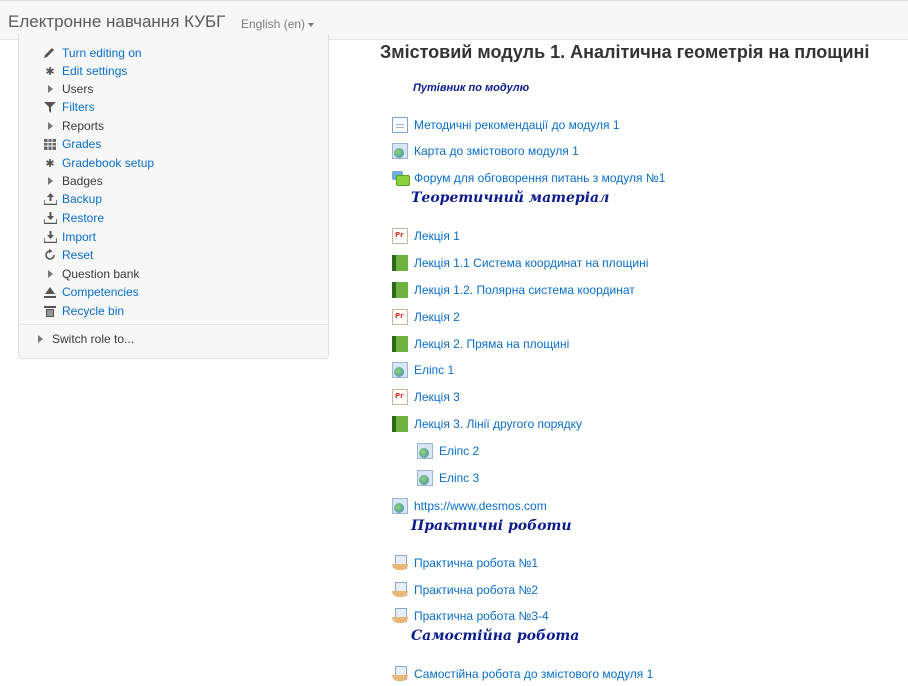 The height and width of the screenshot is (686, 908). I want to click on admin-item-users: Users, so click(67, 89).